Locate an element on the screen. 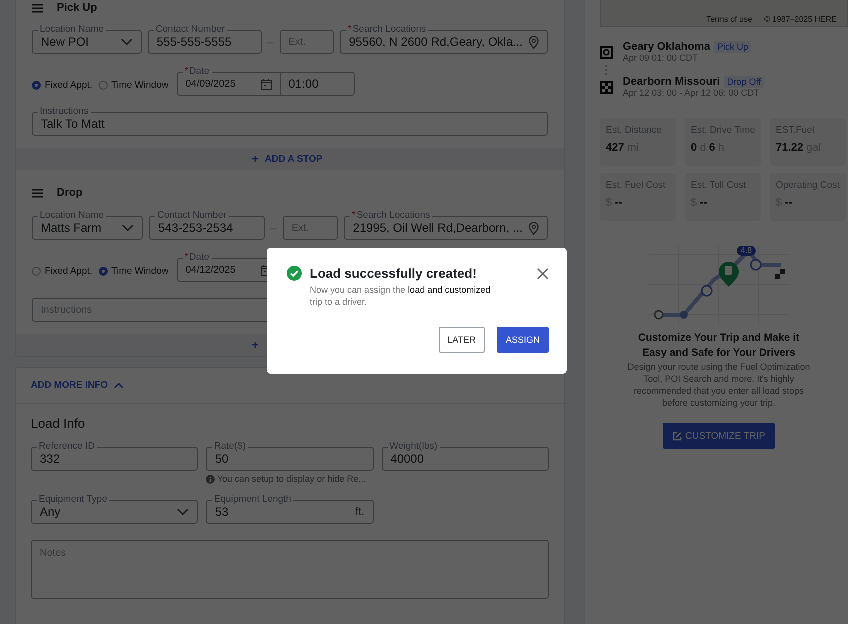 The height and width of the screenshot is (624, 848). info-icon is located at coordinates (211, 479).